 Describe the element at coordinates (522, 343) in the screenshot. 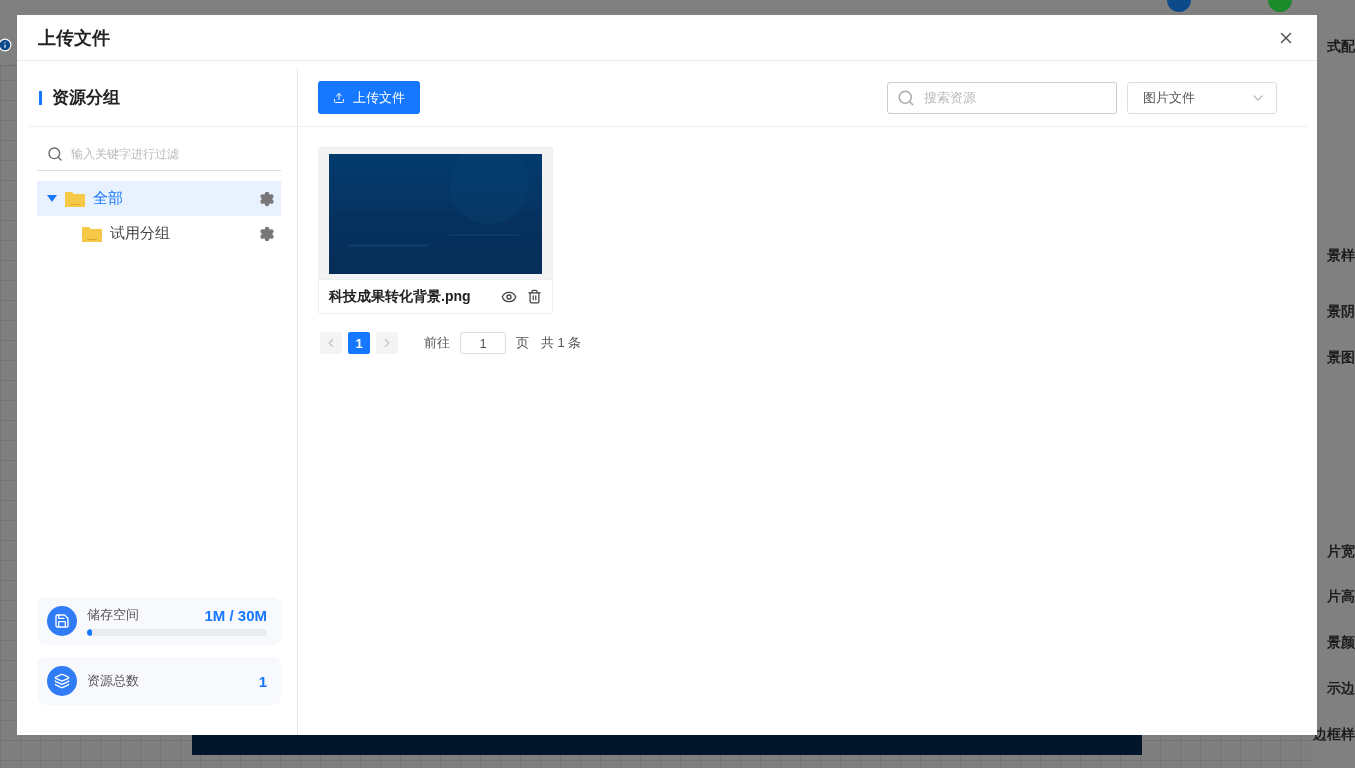

I see `page-unit: 页` at that location.